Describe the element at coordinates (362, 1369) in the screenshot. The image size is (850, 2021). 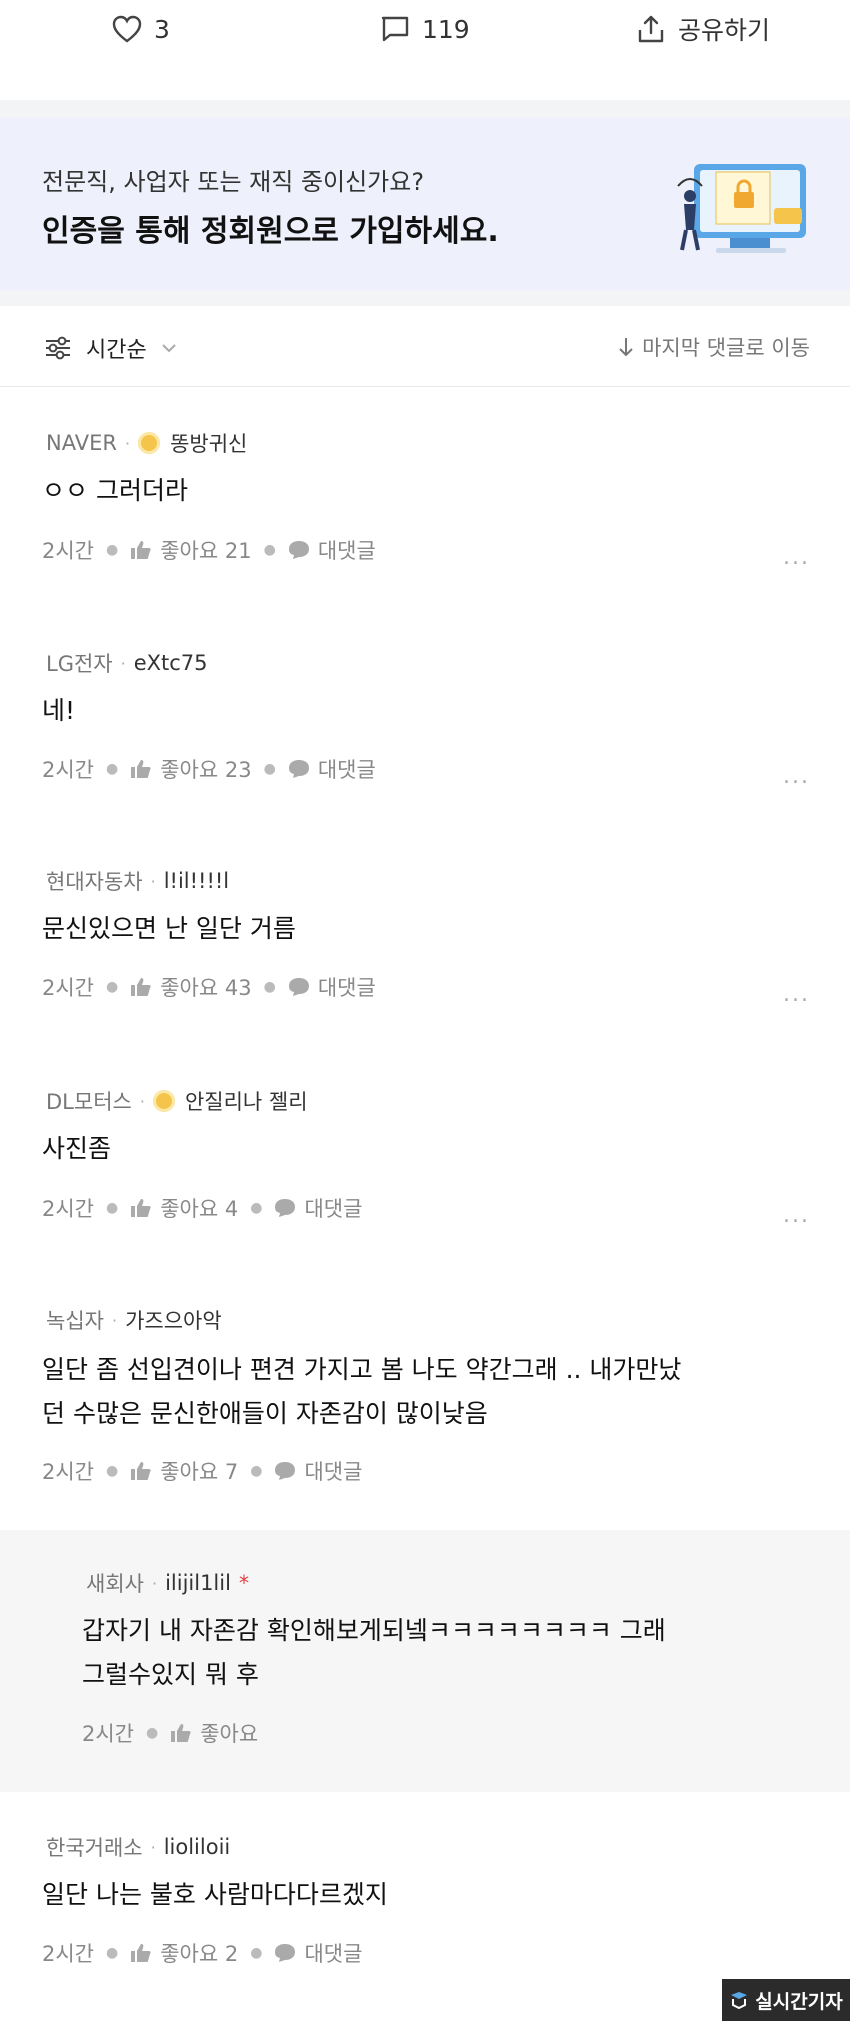
I see `comment-text-line: 일단 좀 선입견이나 편견 가지고 봄 나도 약간그래 .. 내가만났` at that location.